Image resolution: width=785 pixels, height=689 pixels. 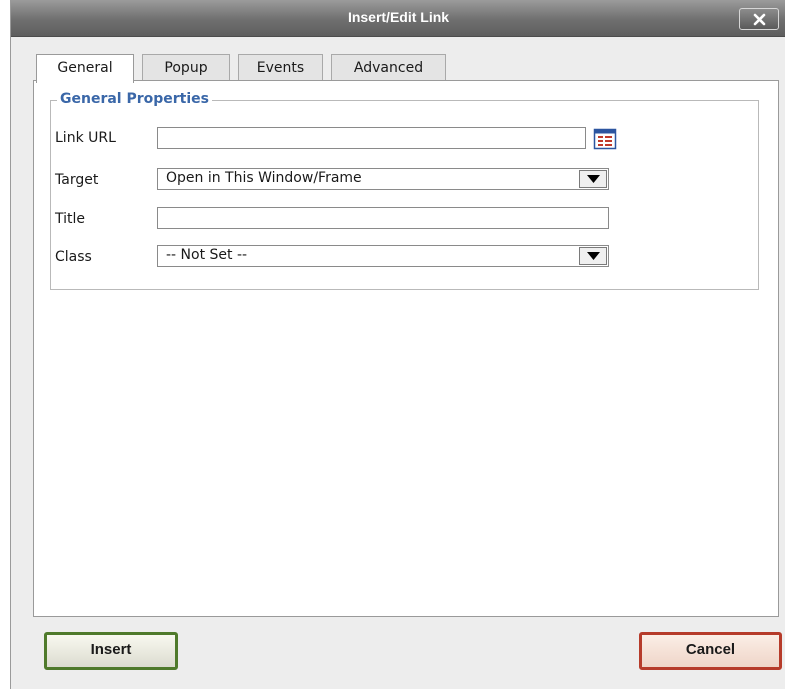 I want to click on link-url-label: Link URL, so click(x=85, y=138).